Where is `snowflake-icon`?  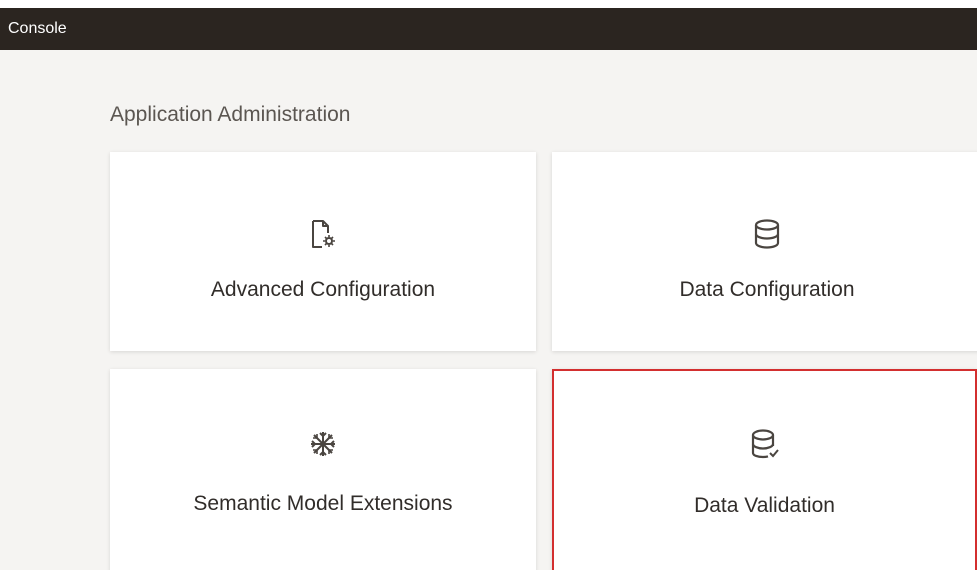 snowflake-icon is located at coordinates (323, 444).